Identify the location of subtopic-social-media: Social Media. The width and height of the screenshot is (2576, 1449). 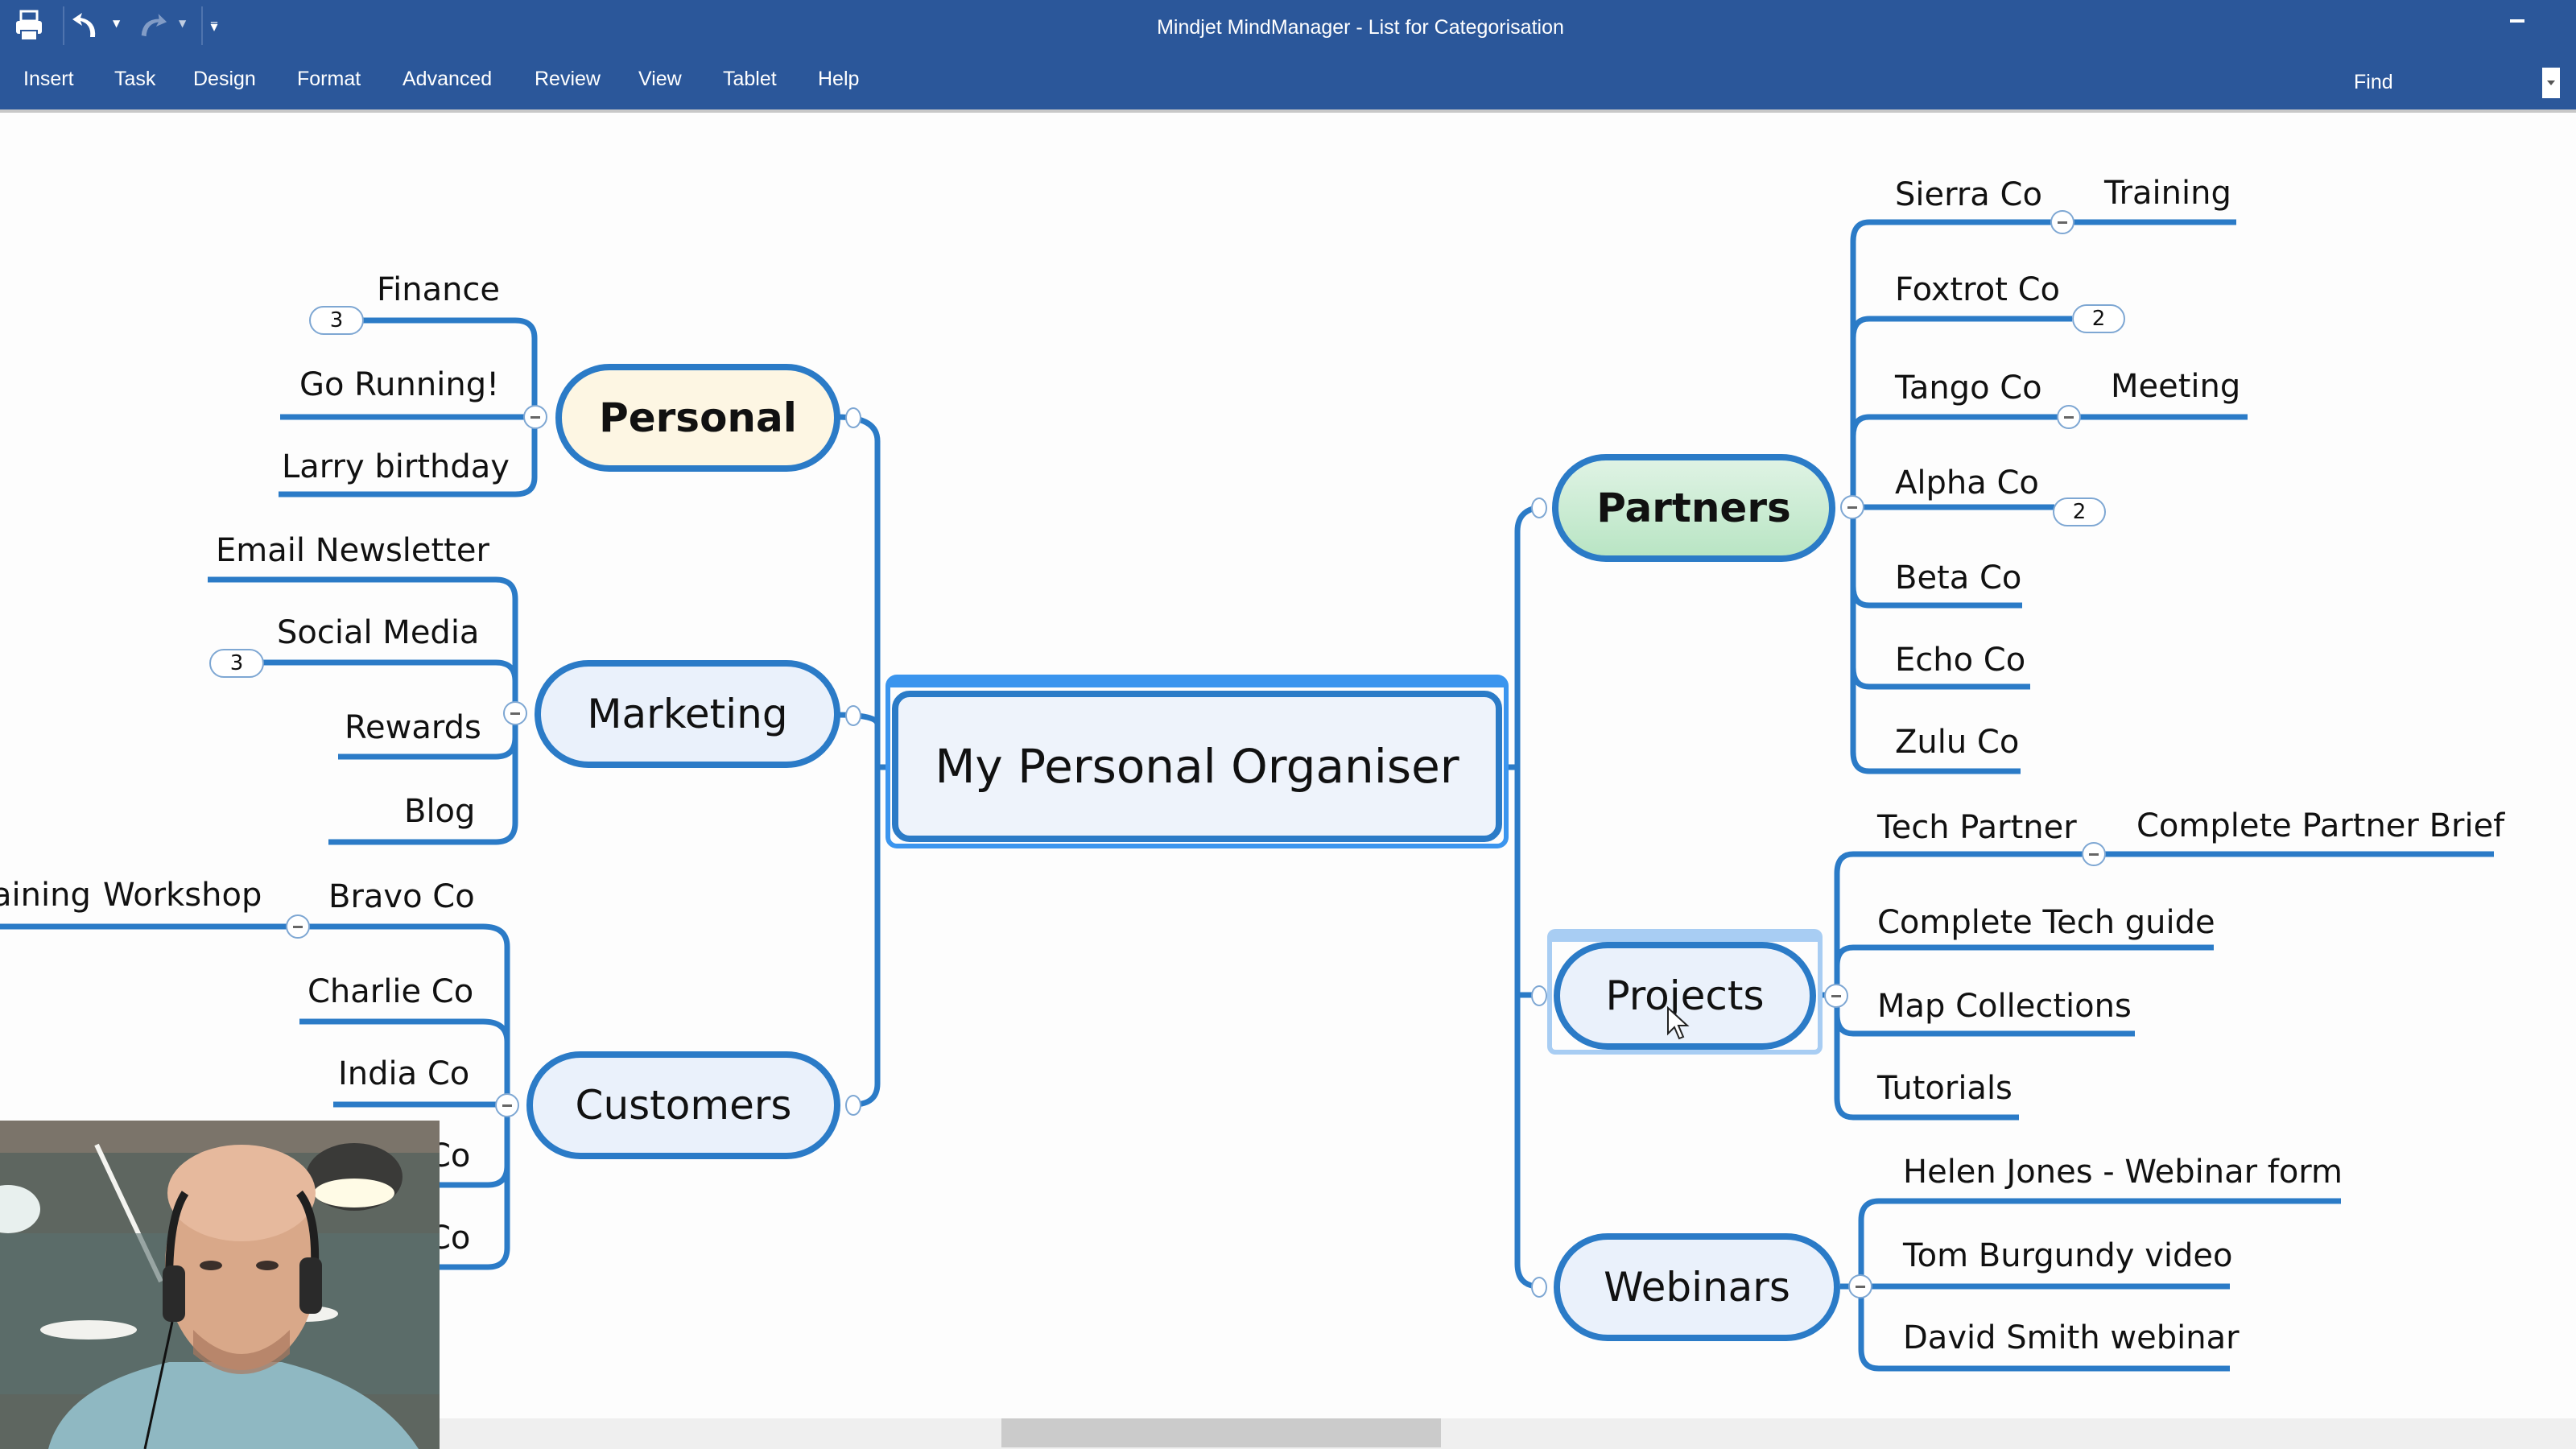
(378, 632).